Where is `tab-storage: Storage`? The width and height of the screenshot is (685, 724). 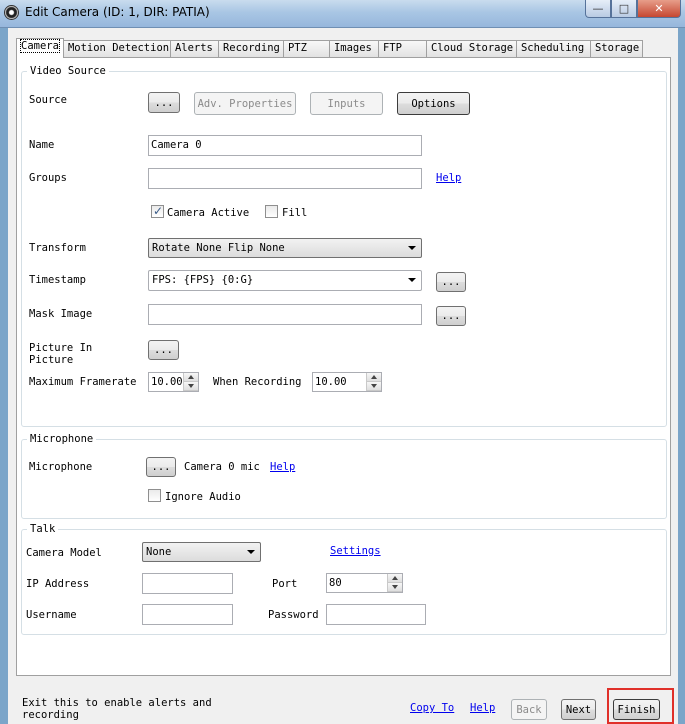
tab-storage: Storage is located at coordinates (616, 48).